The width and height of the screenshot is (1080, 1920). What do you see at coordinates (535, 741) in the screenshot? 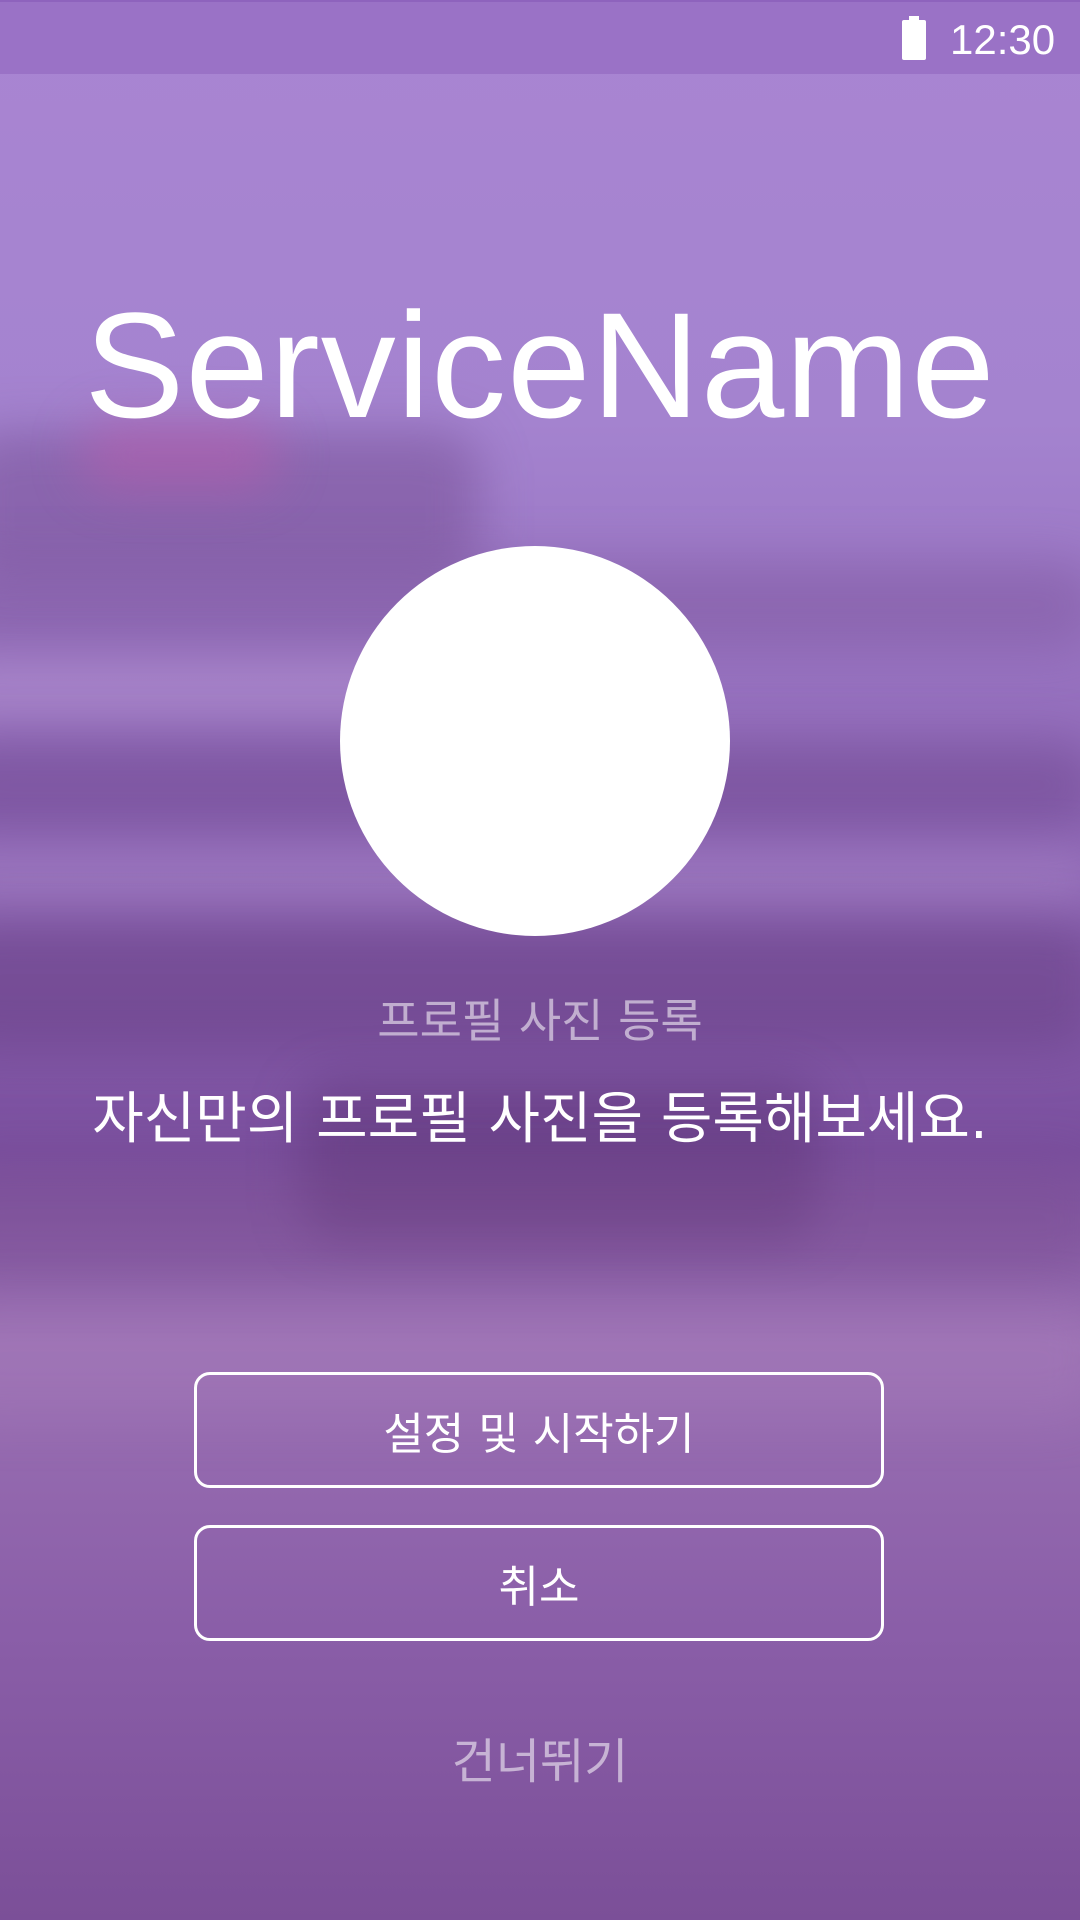
I see `profile-photo-avatar` at bounding box center [535, 741].